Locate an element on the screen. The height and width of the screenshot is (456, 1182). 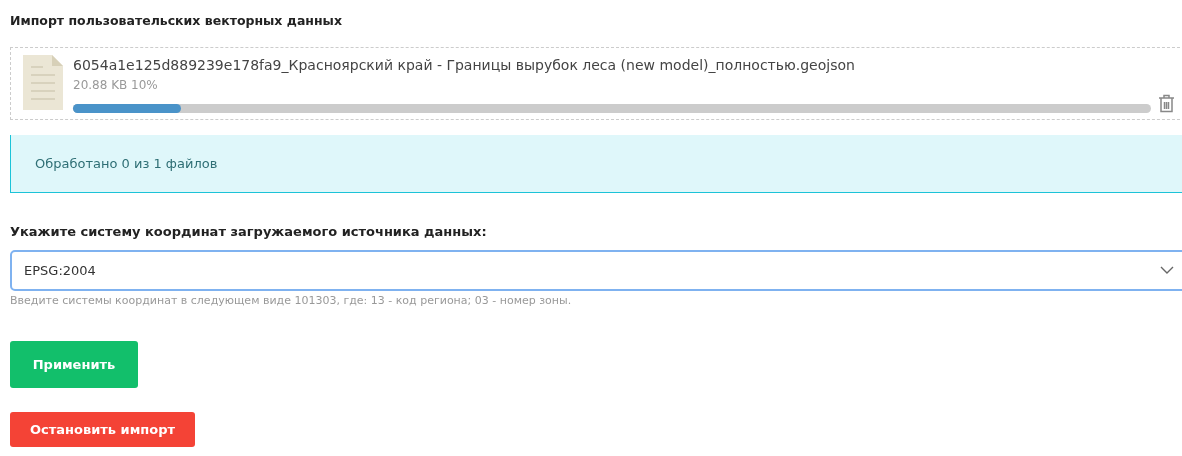
status-message: Обработано 0 из 1 файлов is located at coordinates (126, 163).